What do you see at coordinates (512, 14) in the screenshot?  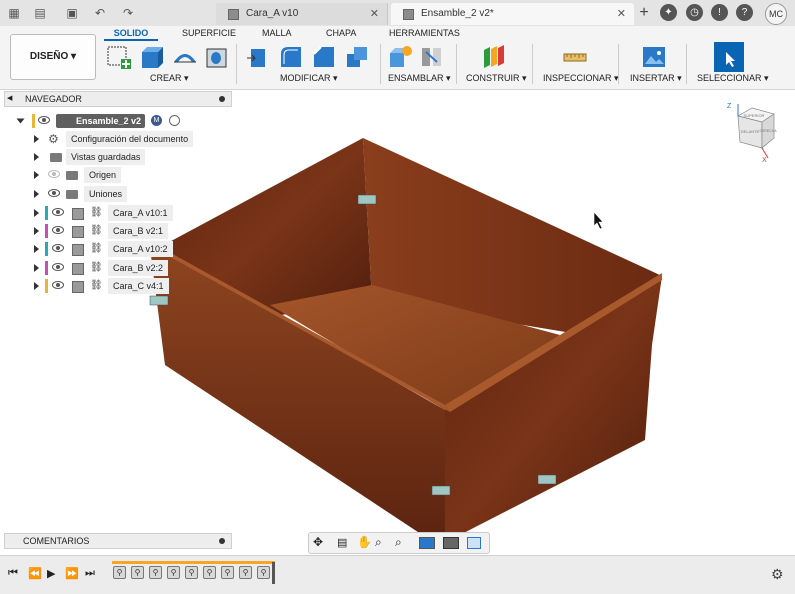 I see `document-tab-ensamble: Ensamble_2 v2* ✕` at bounding box center [512, 14].